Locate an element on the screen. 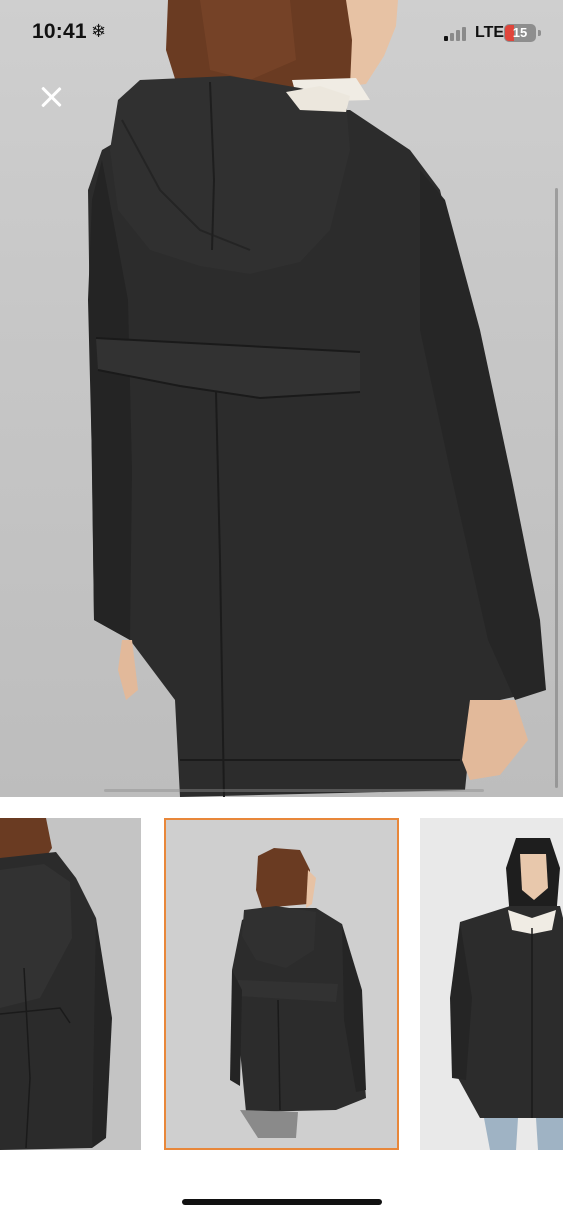  battery-icon: 15 is located at coordinates (520, 33).